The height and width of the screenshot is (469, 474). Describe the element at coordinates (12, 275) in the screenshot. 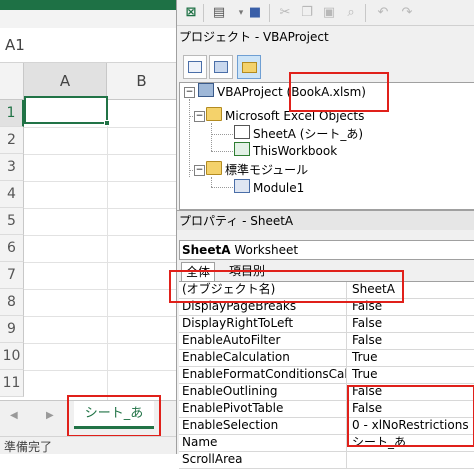

I see `row-header: 7` at that location.